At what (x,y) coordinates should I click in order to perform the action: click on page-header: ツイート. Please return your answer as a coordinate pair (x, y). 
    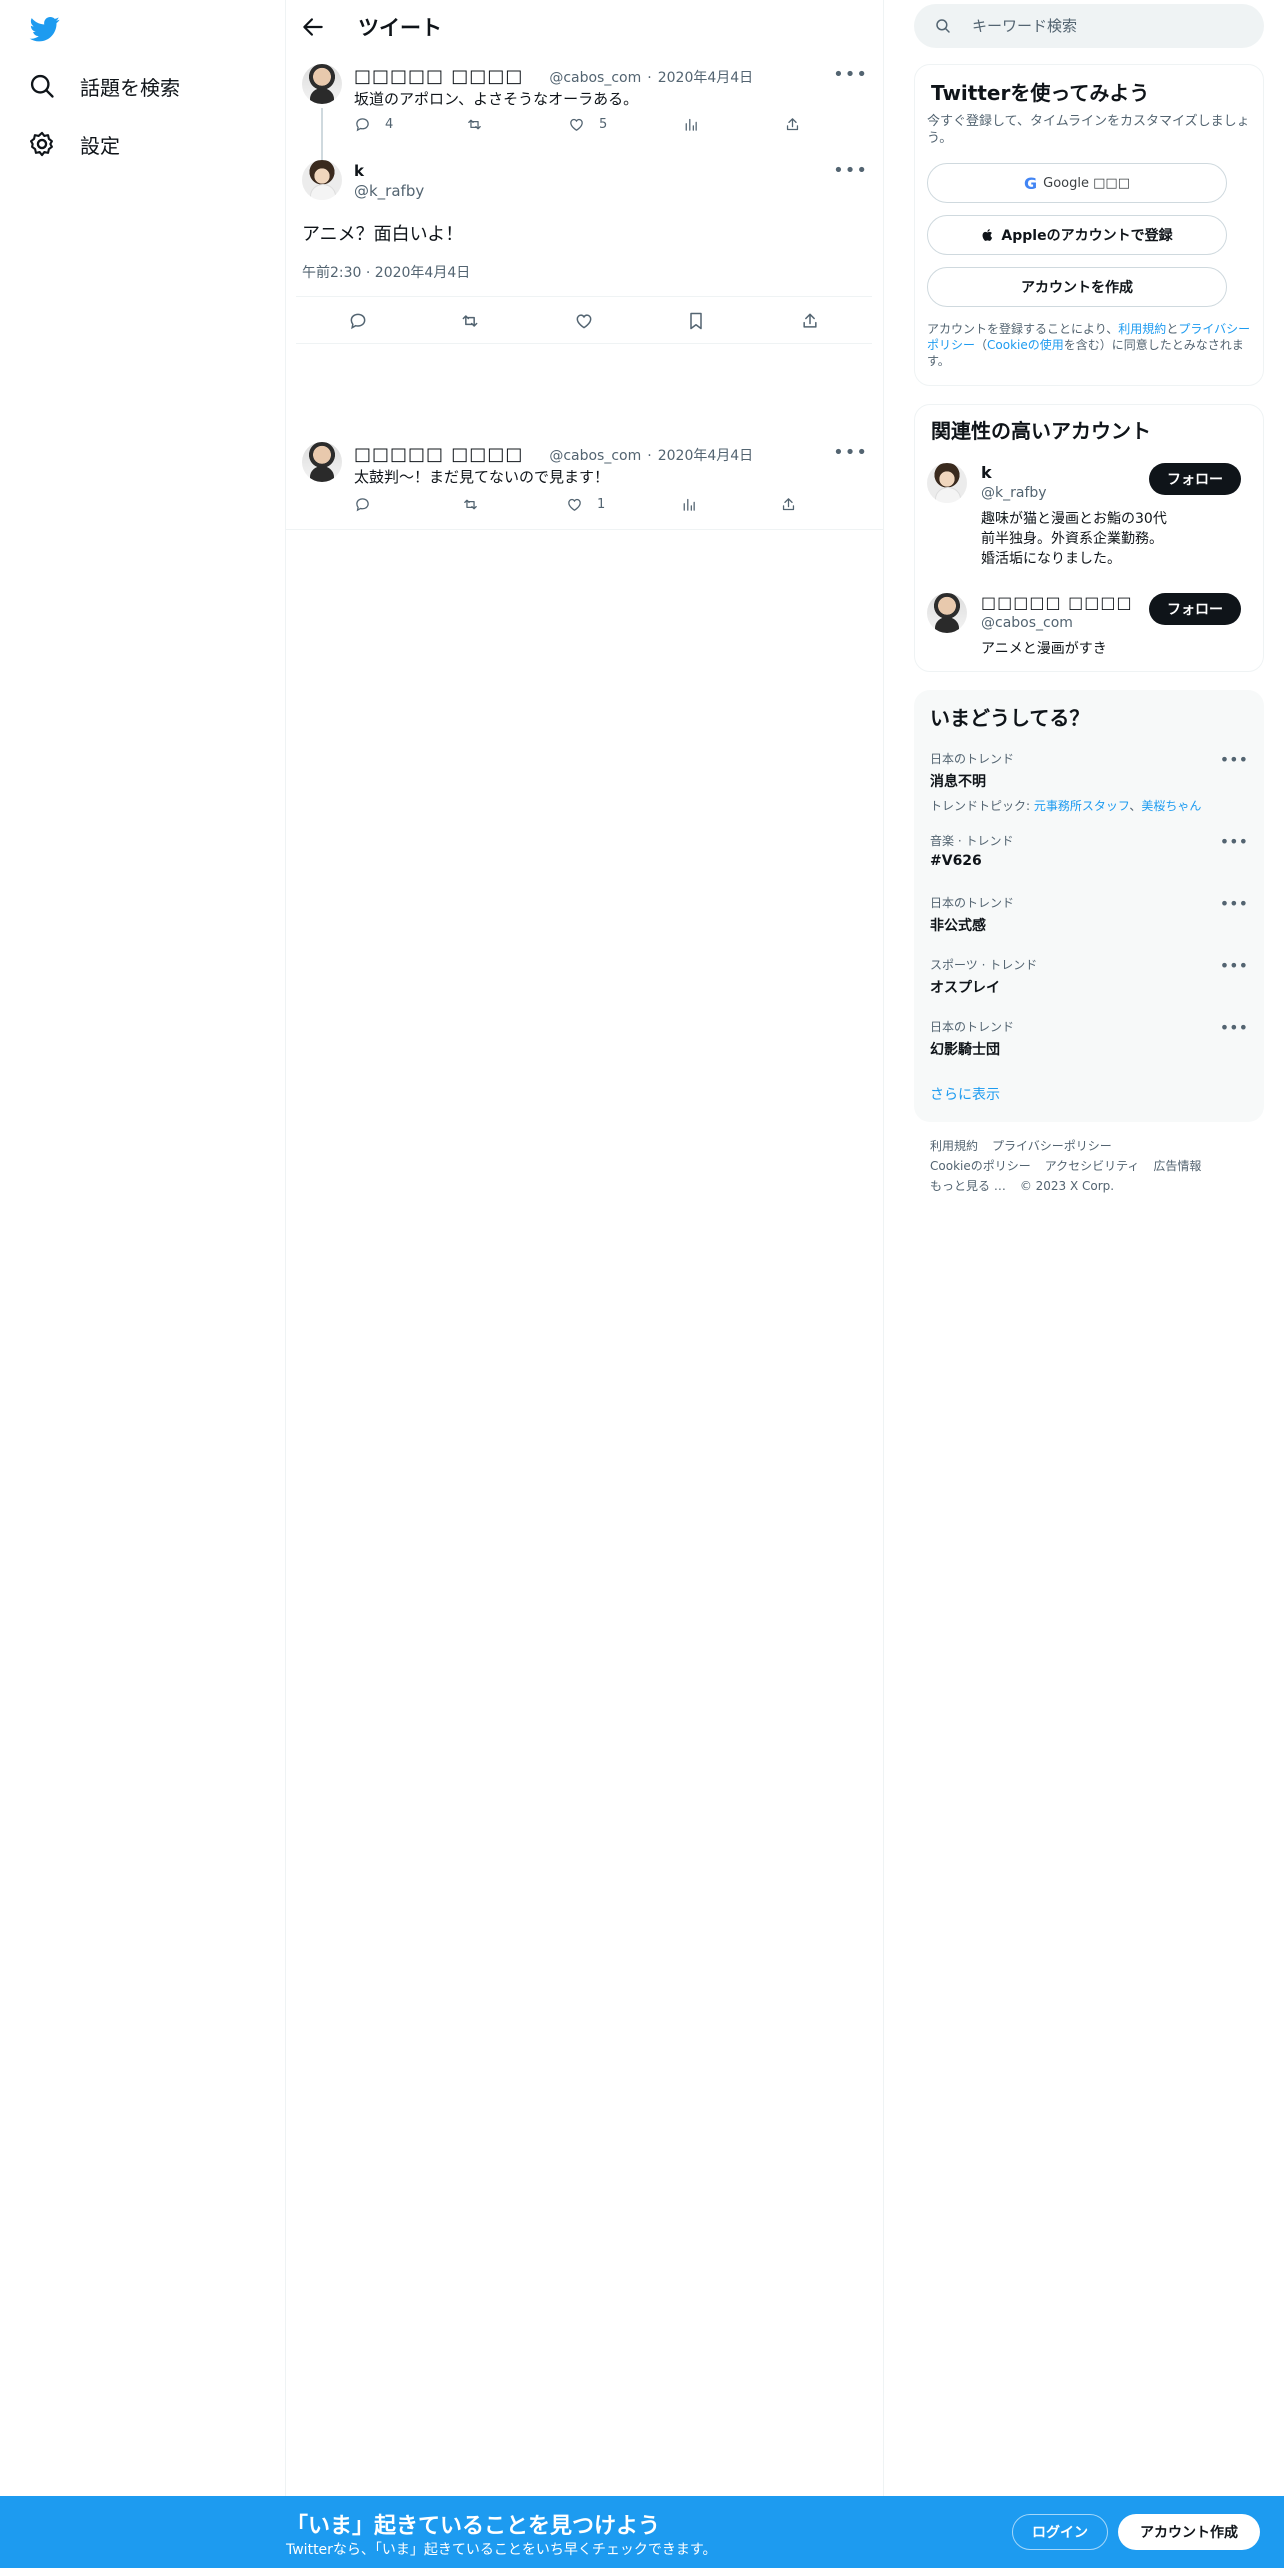
    Looking at the image, I should click on (584, 27).